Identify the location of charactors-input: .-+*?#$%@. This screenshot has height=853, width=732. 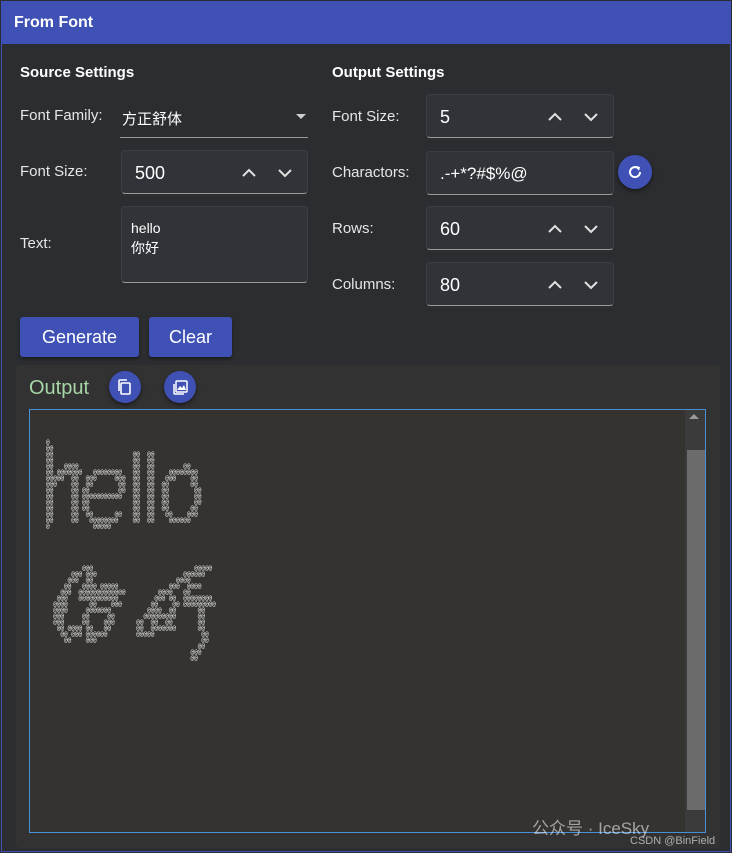
(520, 173).